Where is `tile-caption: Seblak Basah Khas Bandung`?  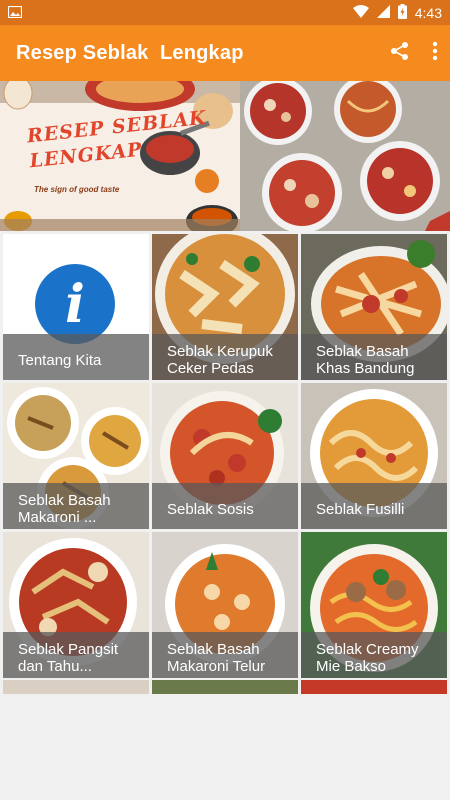
tile-caption: Seblak Basah Khas Bandung is located at coordinates (374, 357).